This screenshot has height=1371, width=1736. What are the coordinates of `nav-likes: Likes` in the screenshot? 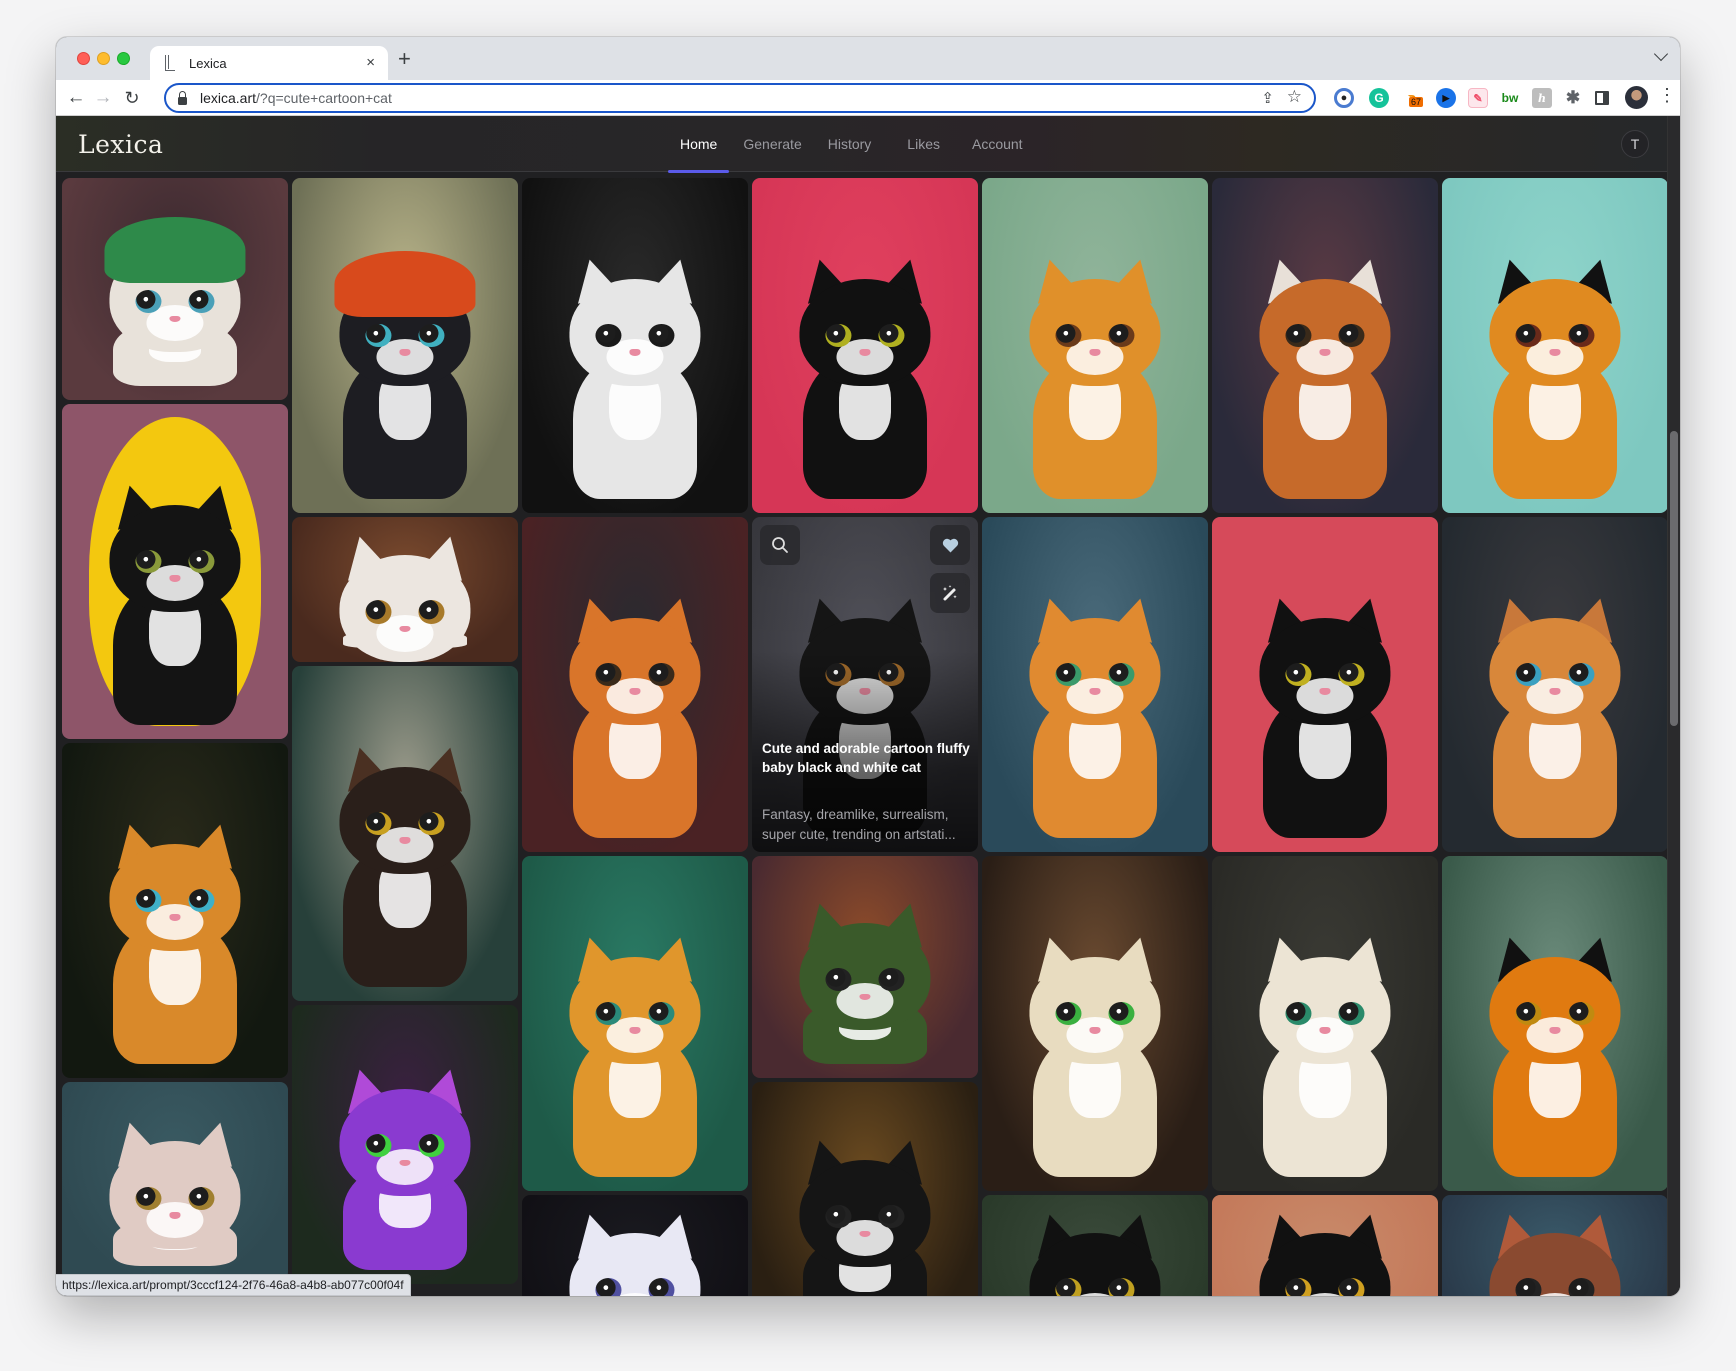 It's located at (923, 144).